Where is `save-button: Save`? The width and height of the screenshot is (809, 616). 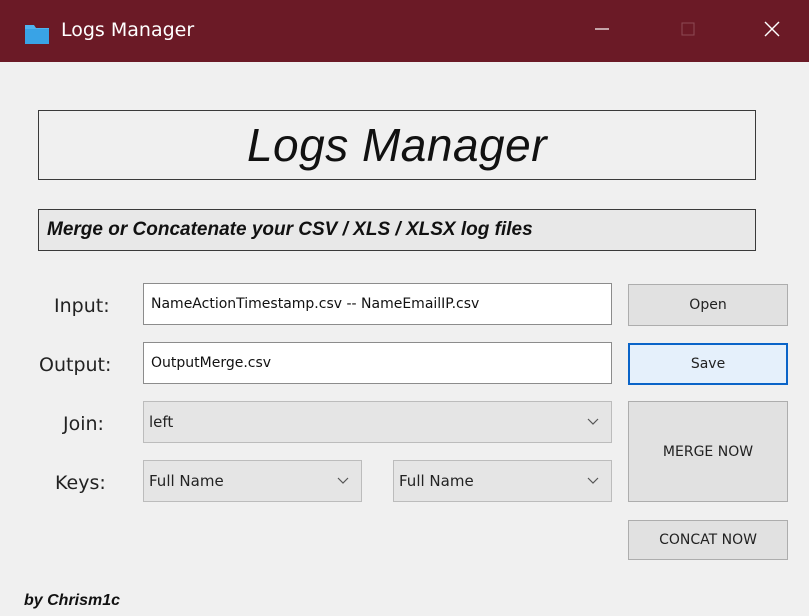
save-button: Save is located at coordinates (708, 364).